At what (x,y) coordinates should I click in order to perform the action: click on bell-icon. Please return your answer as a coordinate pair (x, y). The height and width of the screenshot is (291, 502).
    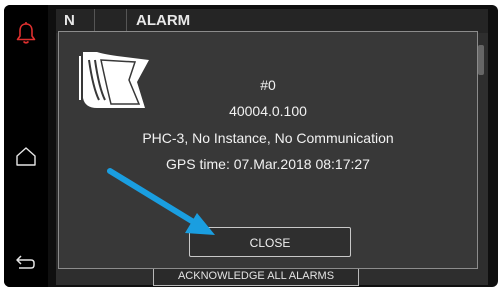
    Looking at the image, I should click on (26, 33).